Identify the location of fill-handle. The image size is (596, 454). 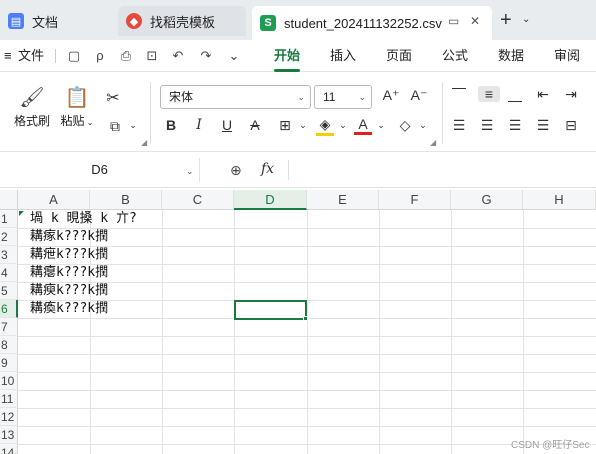
(305, 318).